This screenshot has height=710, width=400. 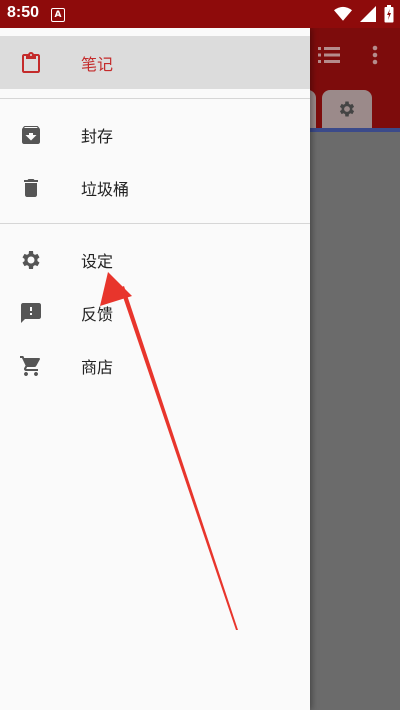 What do you see at coordinates (155, 312) in the screenshot?
I see `drawer-item-feedback: 反馈` at bounding box center [155, 312].